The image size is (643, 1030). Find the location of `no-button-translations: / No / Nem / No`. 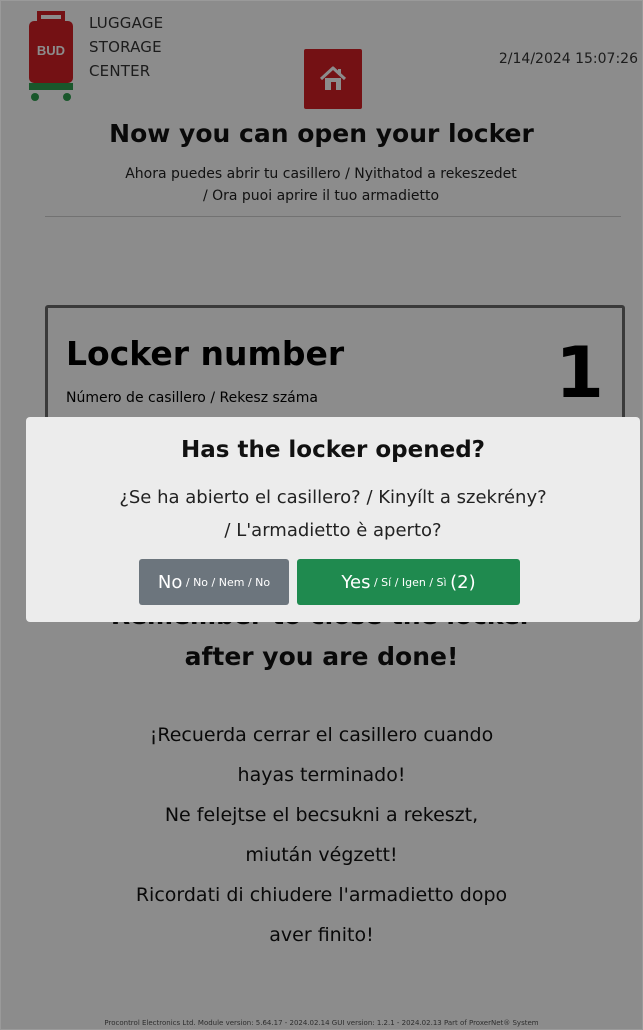

no-button-translations: / No / Nem / No is located at coordinates (226, 582).